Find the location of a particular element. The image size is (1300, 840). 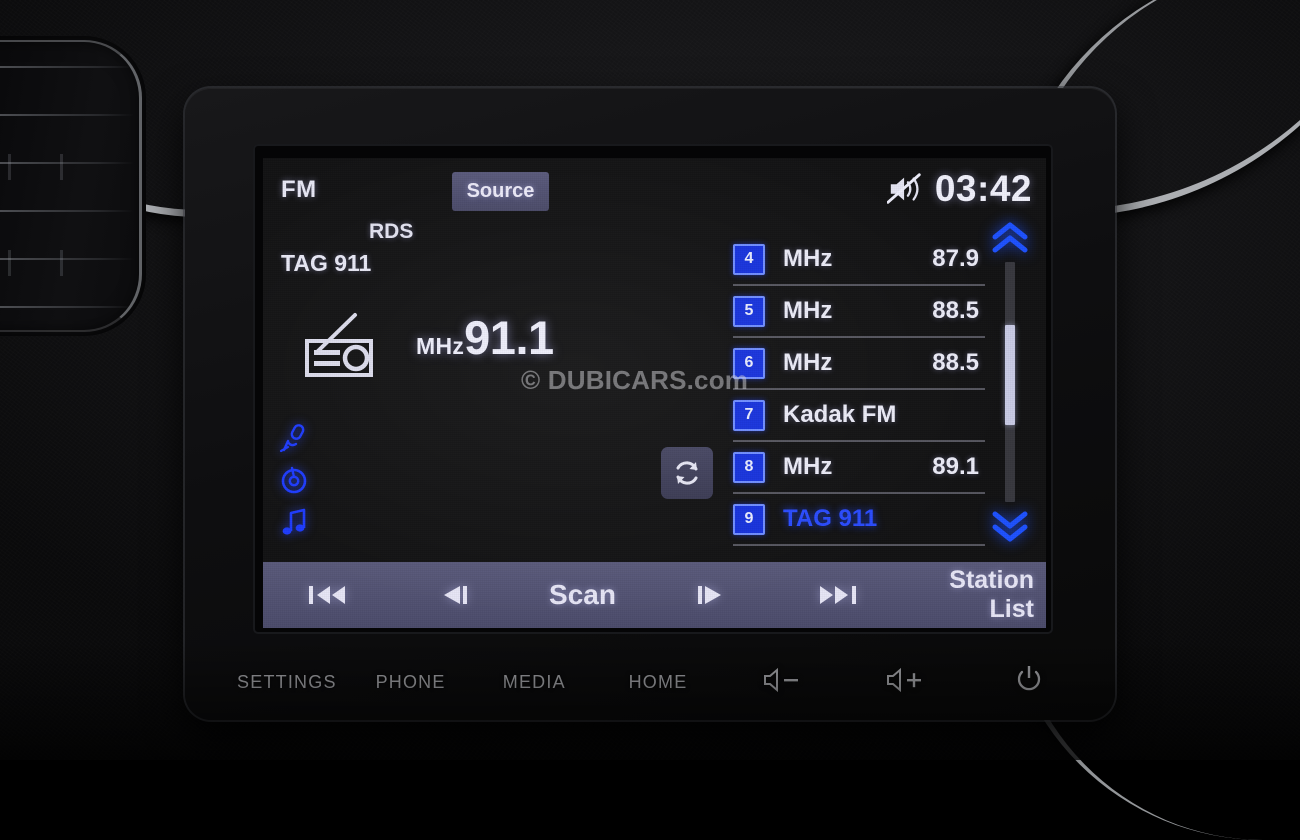

step-forward-icon is located at coordinates (710, 595).